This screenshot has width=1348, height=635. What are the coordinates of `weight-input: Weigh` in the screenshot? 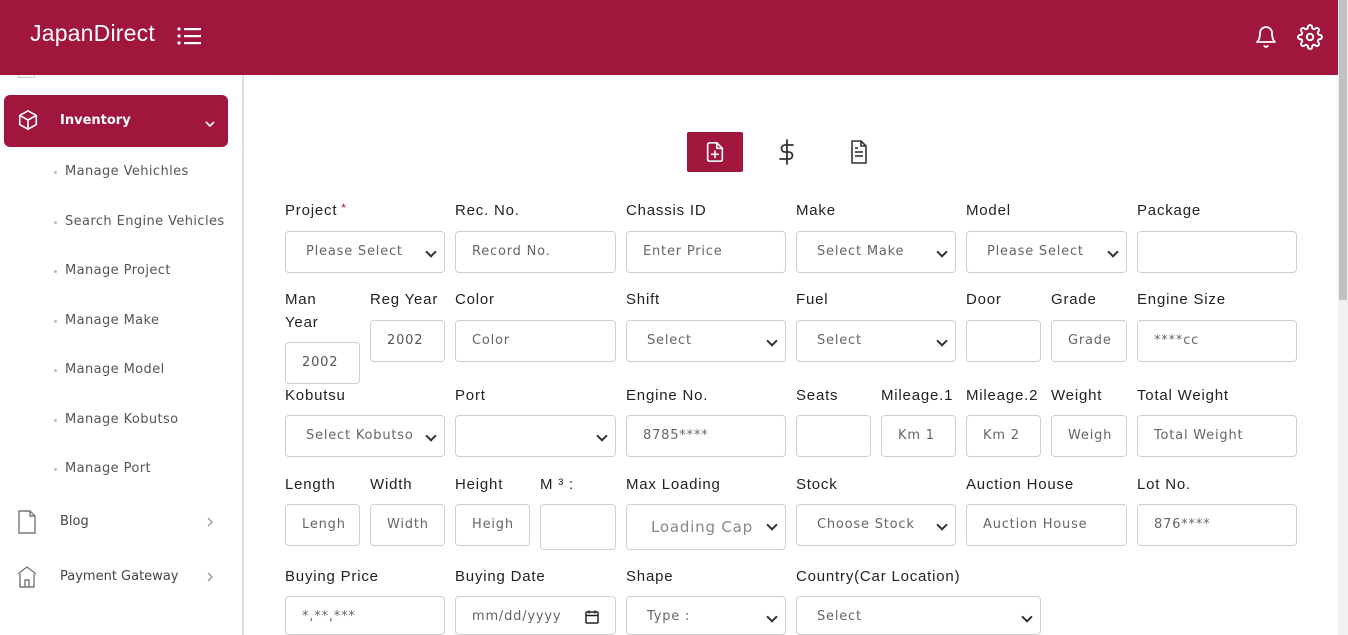 It's located at (1089, 436).